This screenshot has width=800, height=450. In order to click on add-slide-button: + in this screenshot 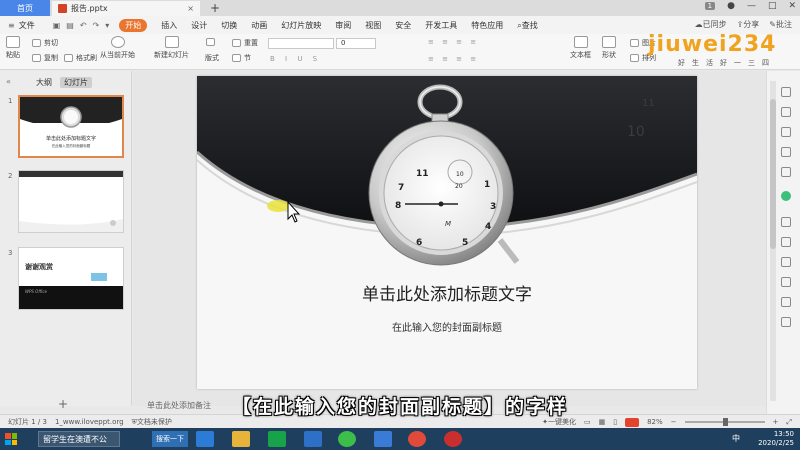, I will do `click(63, 404)`.